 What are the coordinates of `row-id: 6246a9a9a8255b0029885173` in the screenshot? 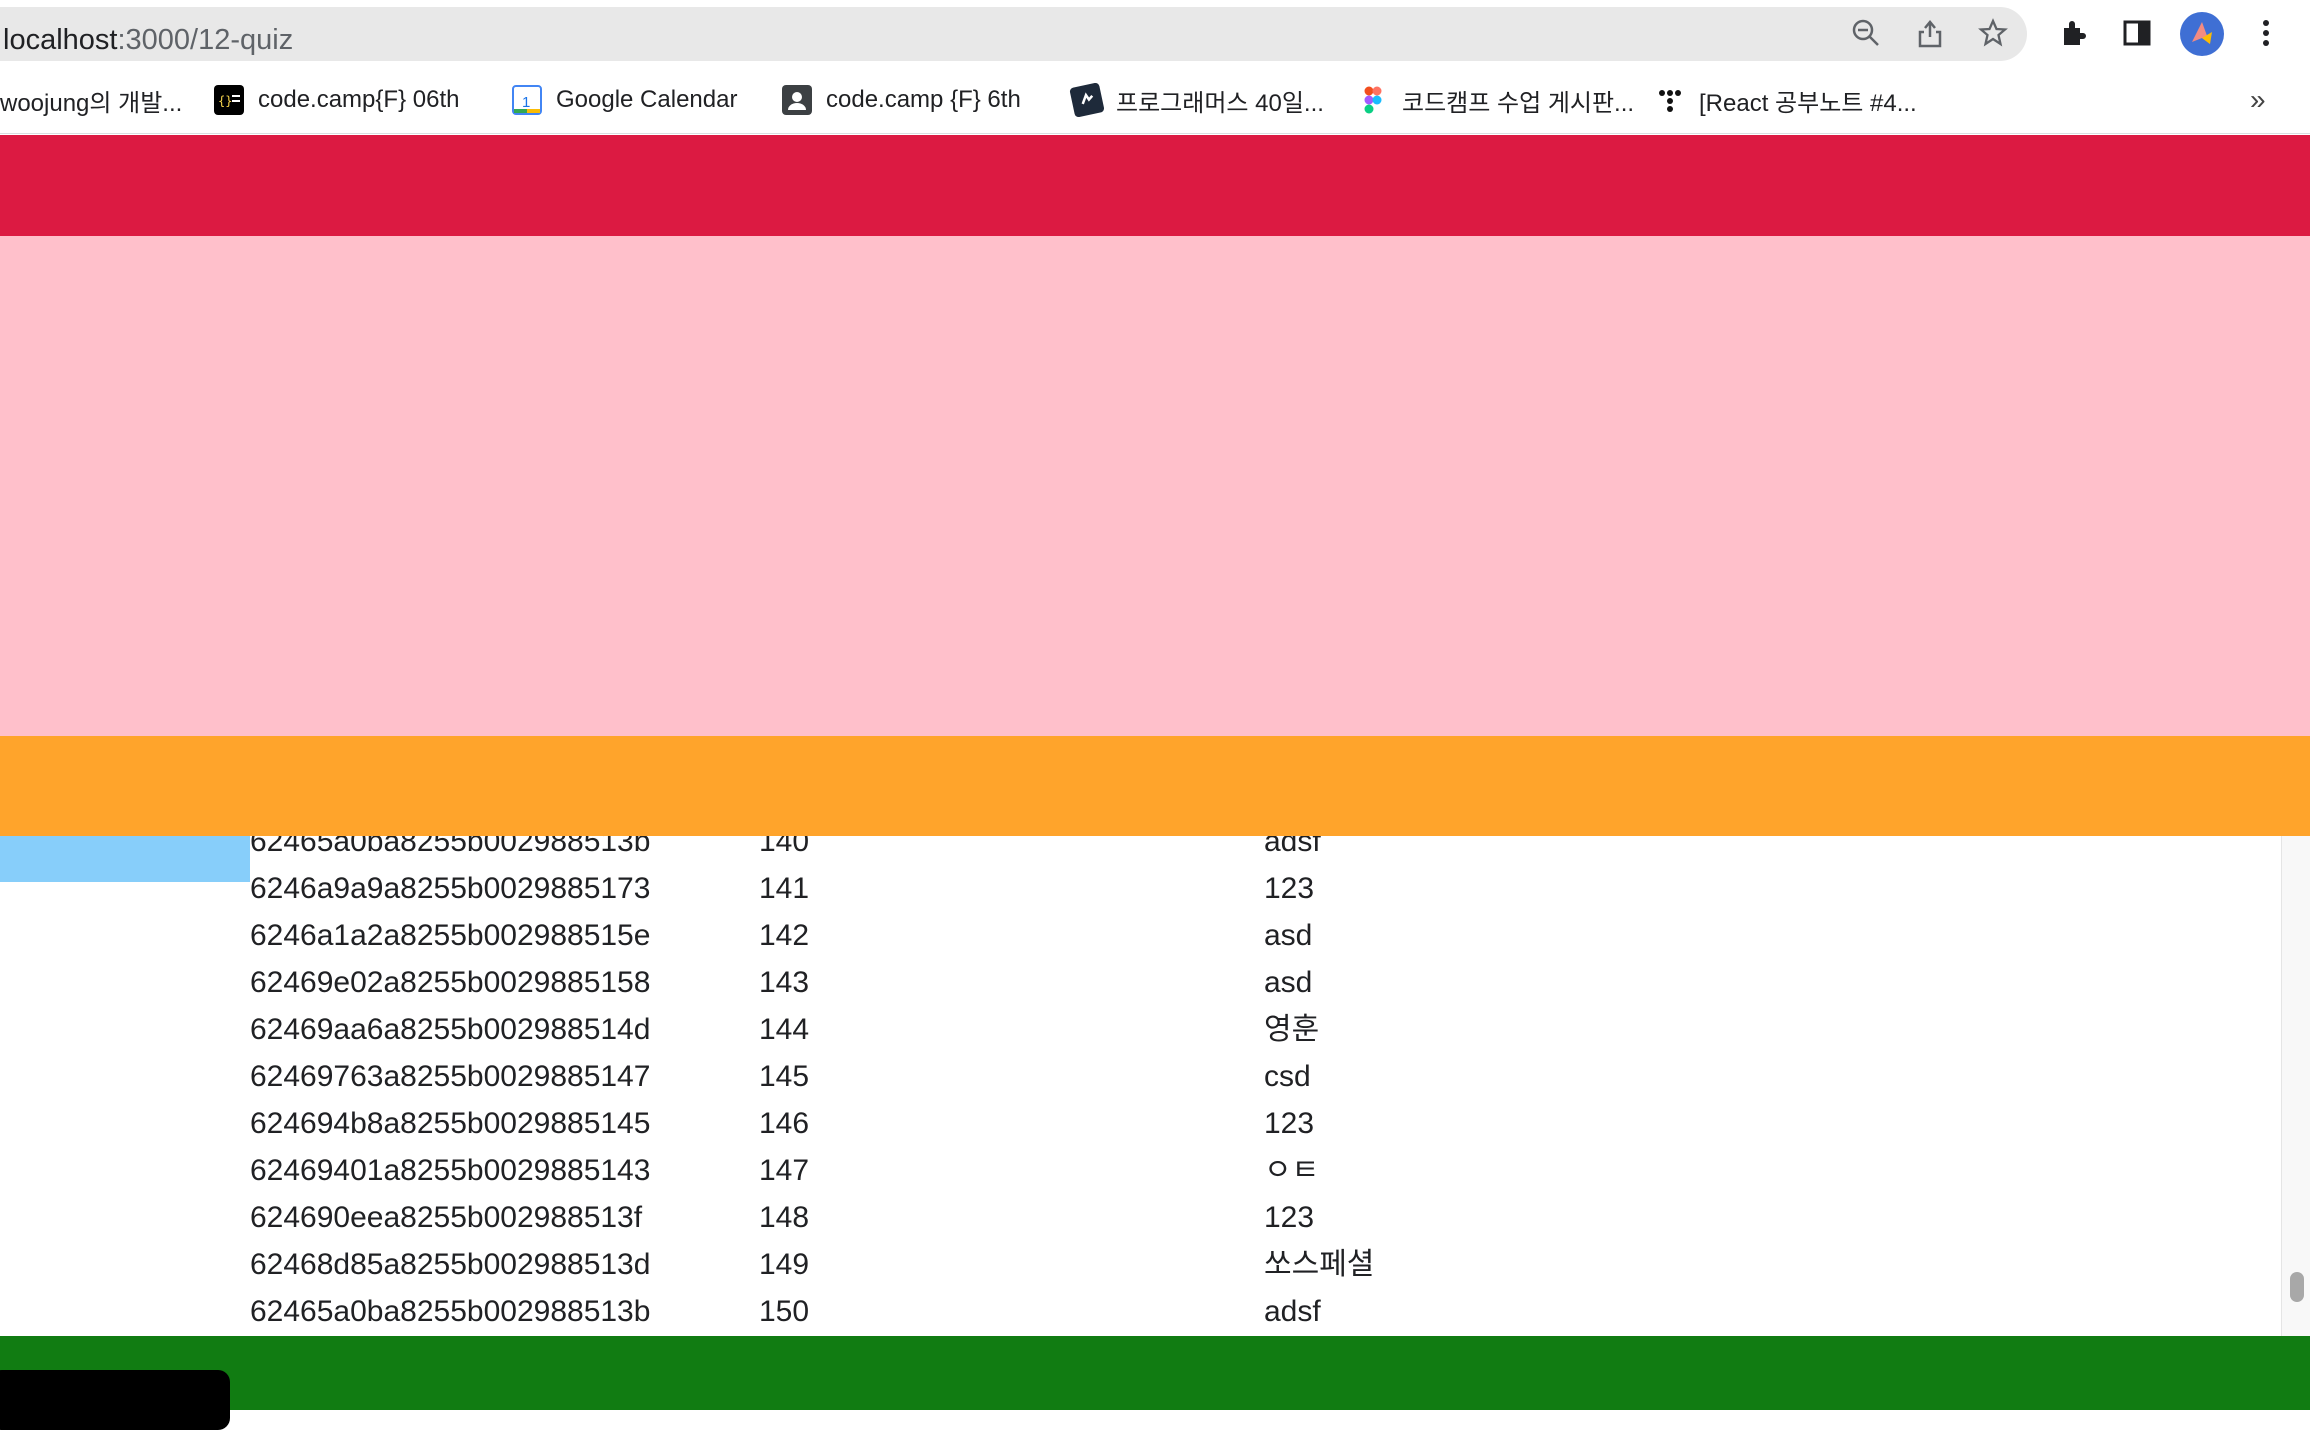 It's located at (450, 888).